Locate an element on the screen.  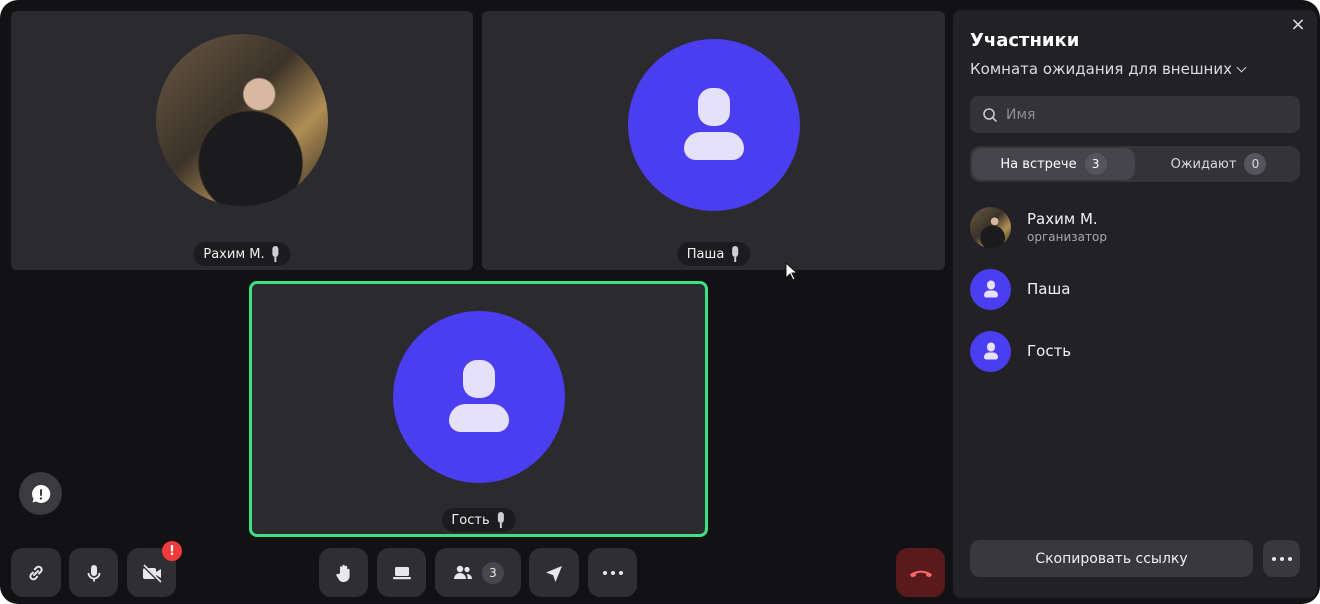
tab-waiting: Ожидают 0 is located at coordinates (1218, 164).